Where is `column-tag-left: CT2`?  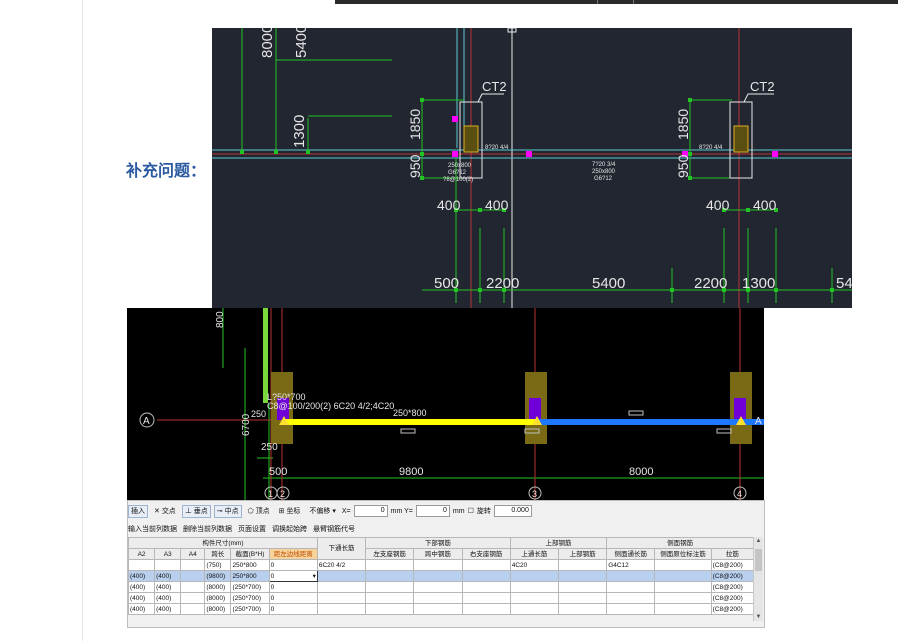
column-tag-left: CT2 is located at coordinates (494, 86).